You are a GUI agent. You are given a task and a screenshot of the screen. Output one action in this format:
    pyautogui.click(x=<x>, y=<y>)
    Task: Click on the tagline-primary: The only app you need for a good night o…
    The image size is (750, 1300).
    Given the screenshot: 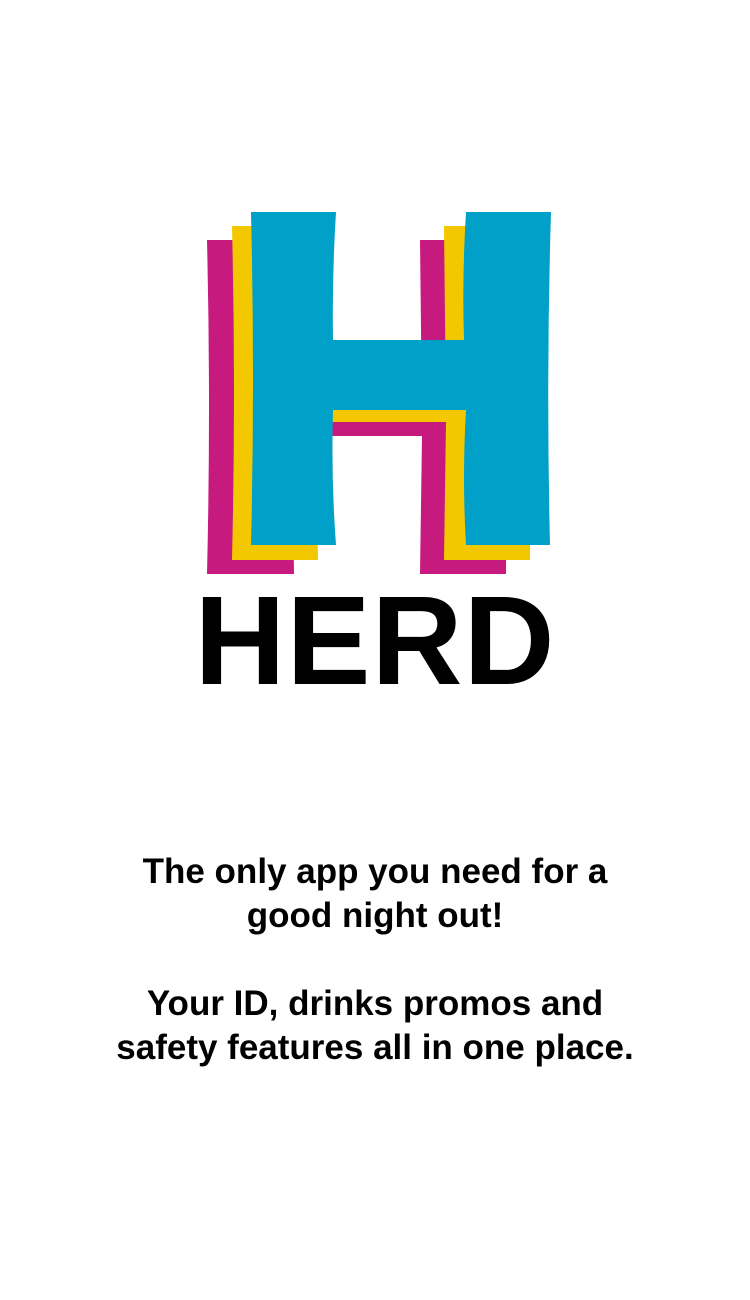 What is the action you would take?
    pyautogui.click(x=375, y=893)
    